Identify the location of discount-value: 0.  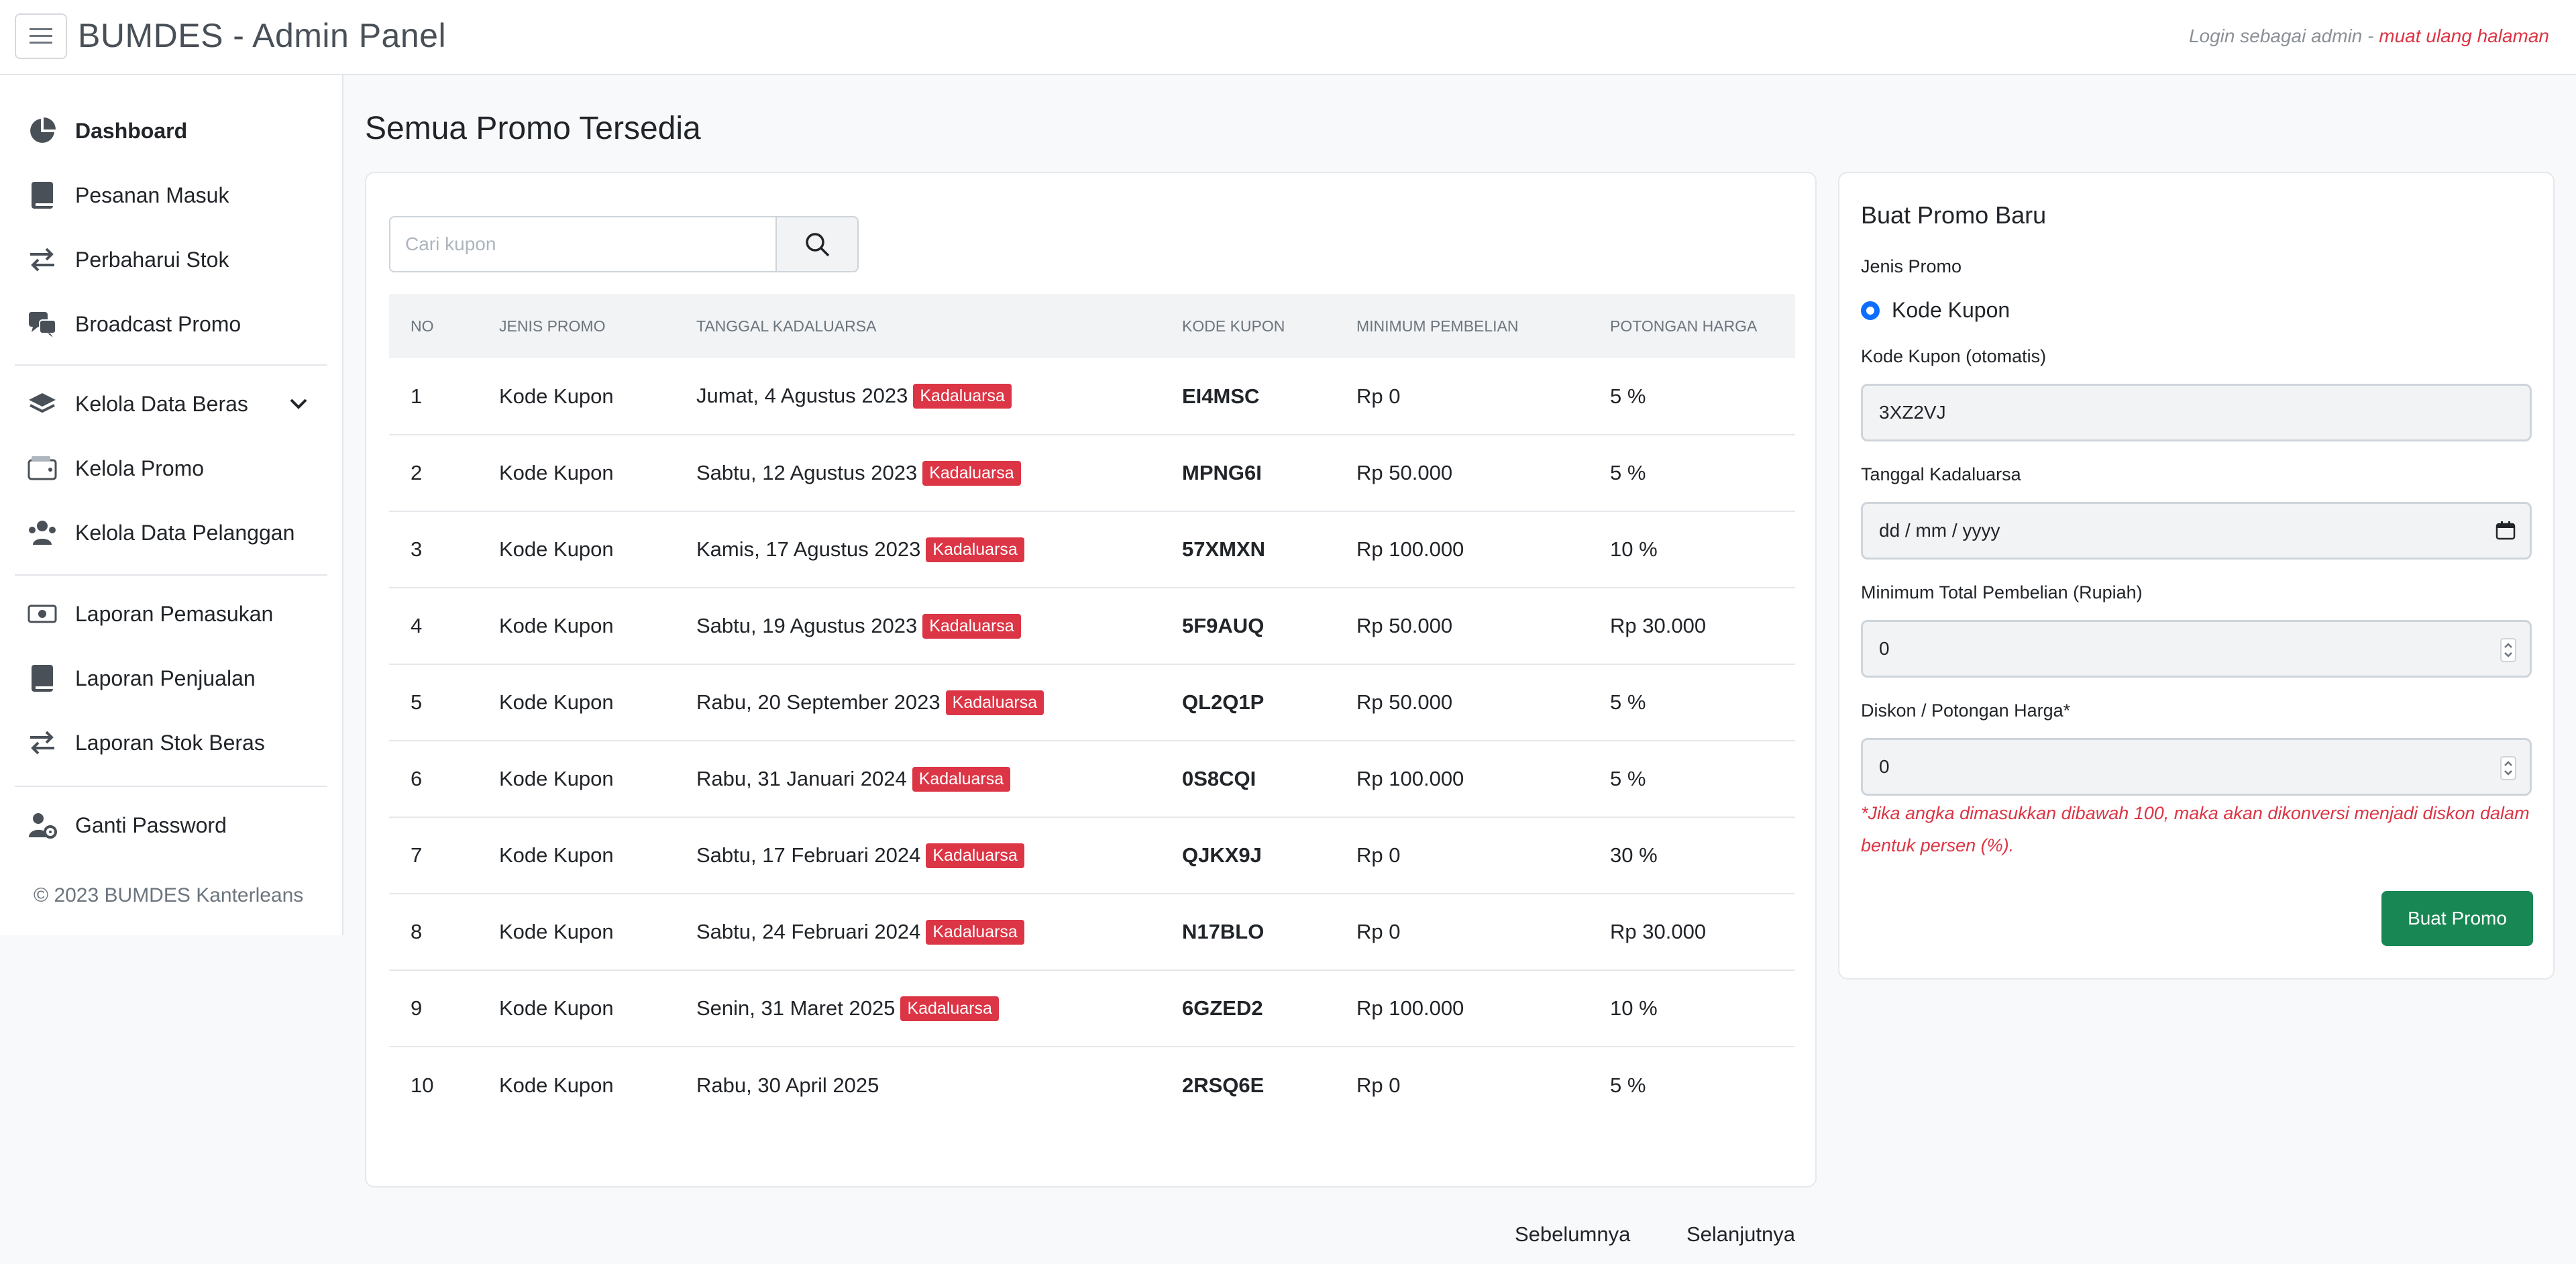
(1884, 766).